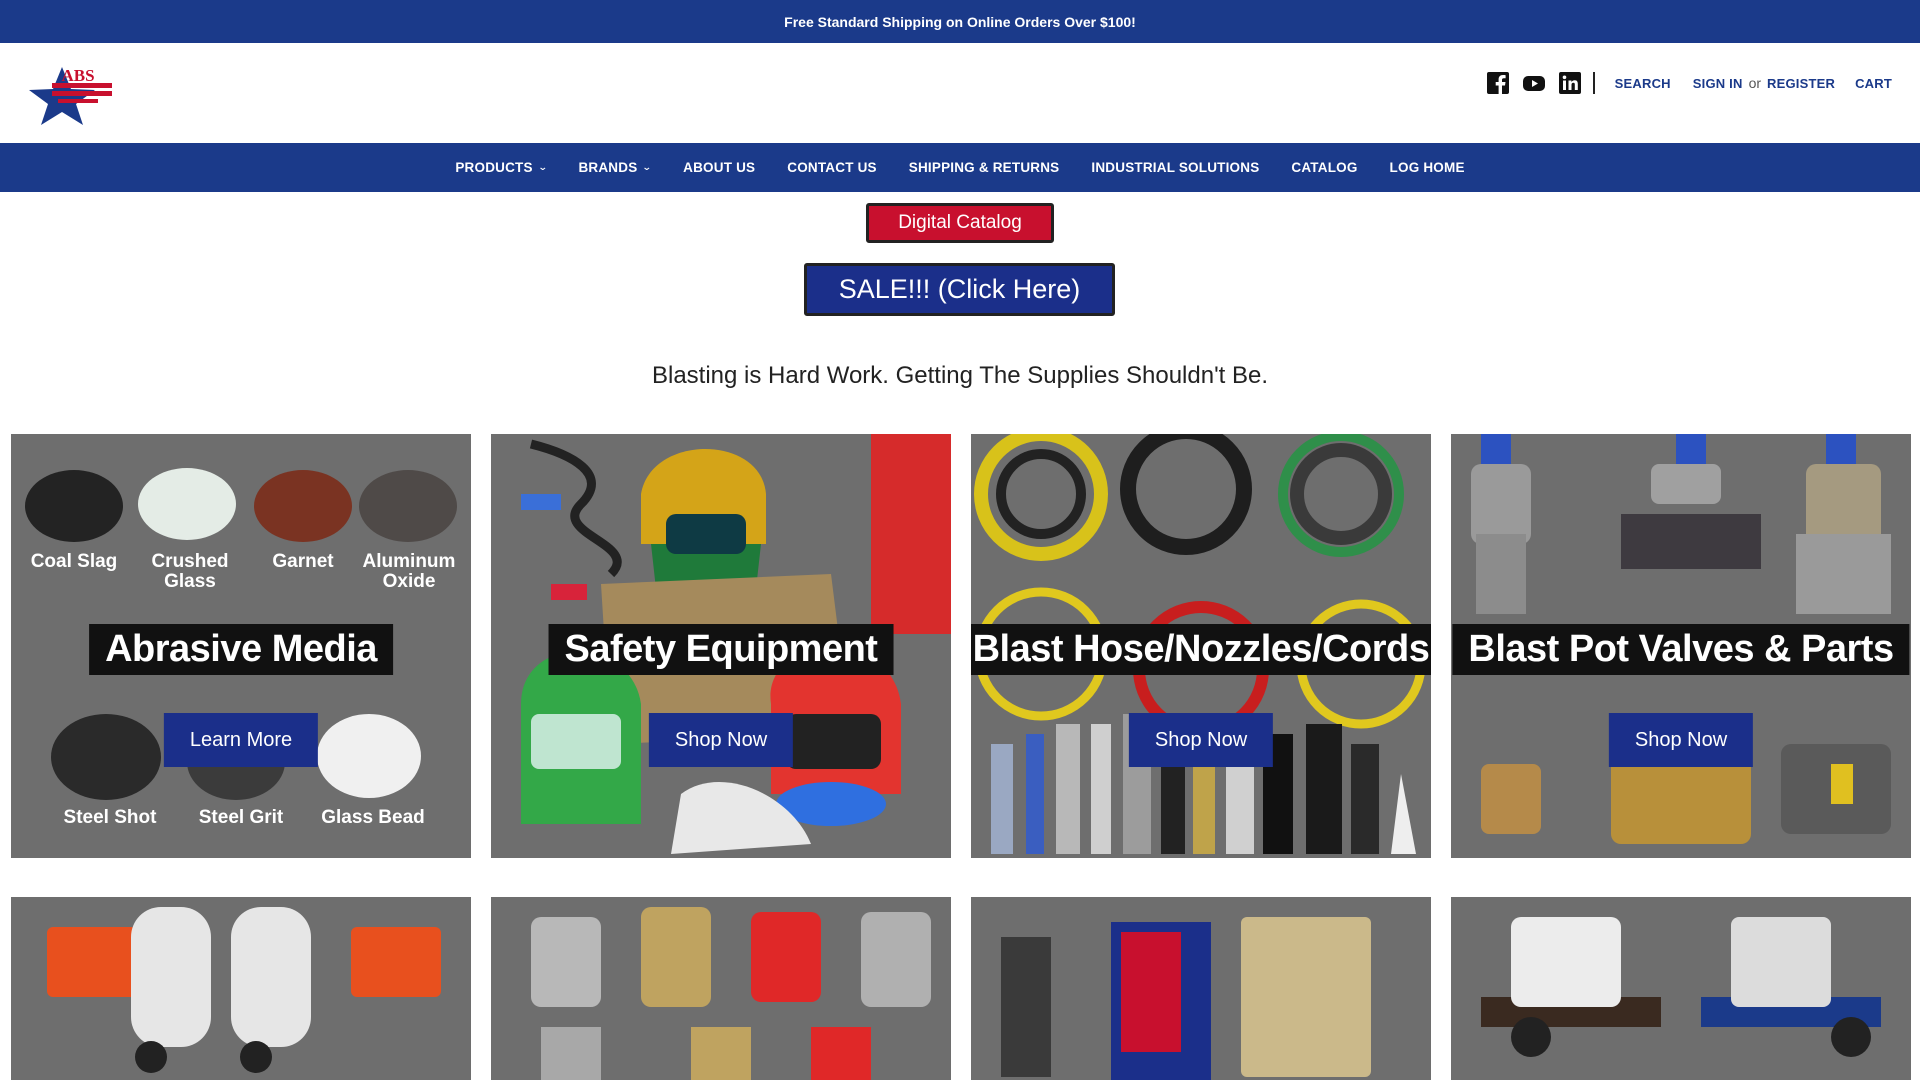 The image size is (1920, 1080). I want to click on nav-item-label: CONTACT US, so click(832, 167).